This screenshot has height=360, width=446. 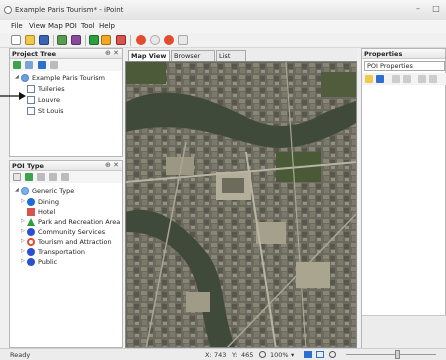 I want to click on globe-icon, so click(x=25, y=191).